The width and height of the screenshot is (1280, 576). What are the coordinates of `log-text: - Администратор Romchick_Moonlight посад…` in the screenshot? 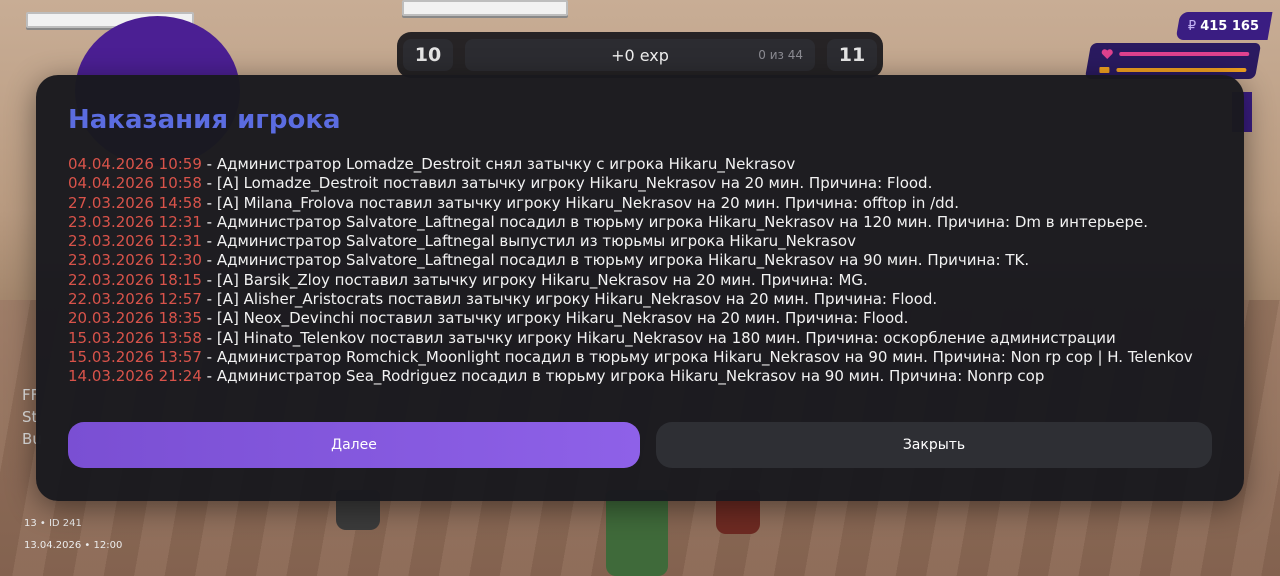 It's located at (697, 356).